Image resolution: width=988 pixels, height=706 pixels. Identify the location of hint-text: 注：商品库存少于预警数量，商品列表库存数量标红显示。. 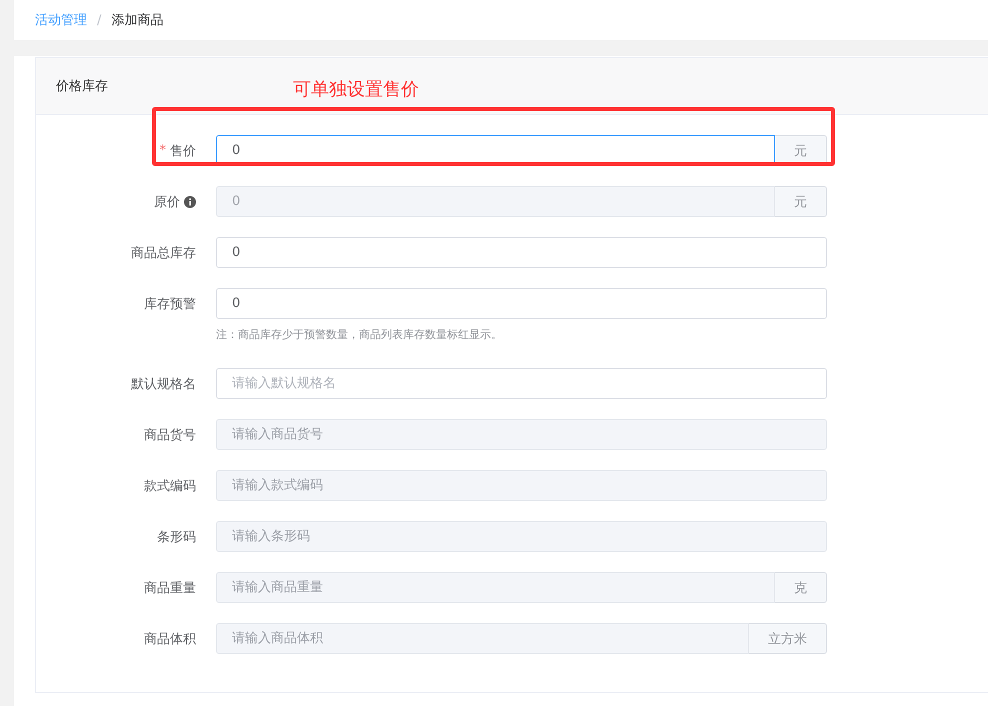
(359, 334).